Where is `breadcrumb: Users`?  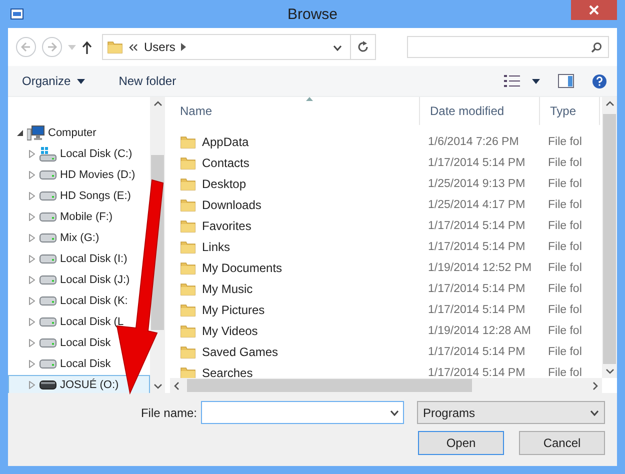
breadcrumb: Users is located at coordinates (160, 47).